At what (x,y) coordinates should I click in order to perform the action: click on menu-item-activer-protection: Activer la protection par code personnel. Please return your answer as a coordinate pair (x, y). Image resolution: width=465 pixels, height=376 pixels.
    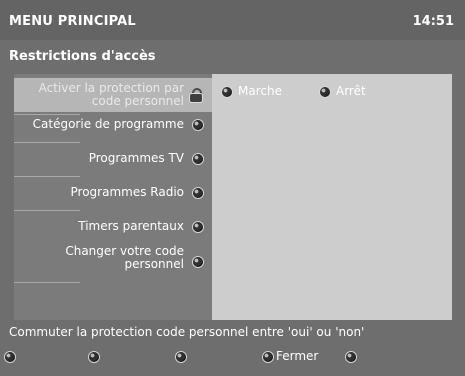
    Looking at the image, I should click on (113, 95).